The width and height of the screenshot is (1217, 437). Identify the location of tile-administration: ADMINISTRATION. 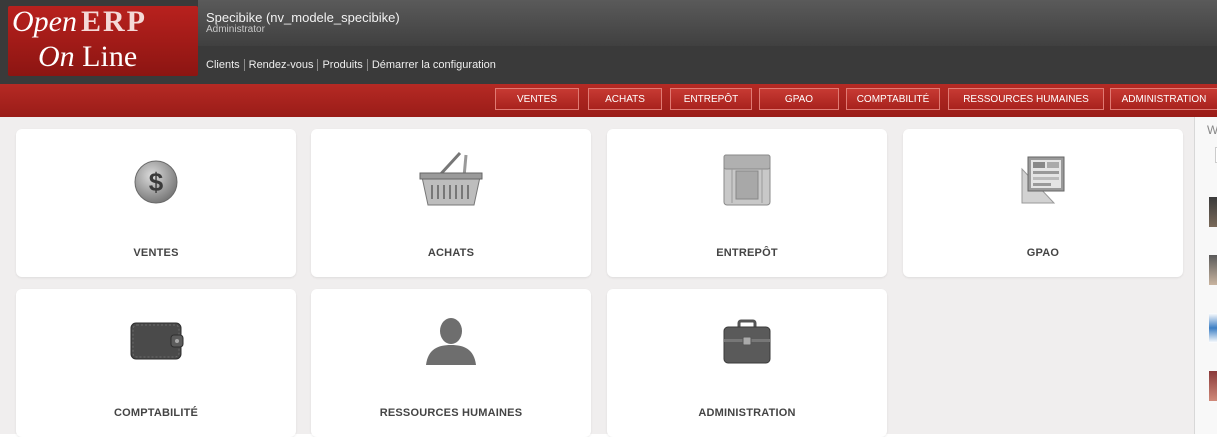
(747, 363).